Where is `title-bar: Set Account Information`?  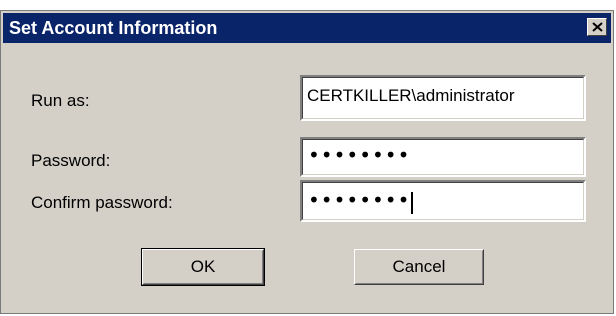 title-bar: Set Account Information is located at coordinates (307, 28).